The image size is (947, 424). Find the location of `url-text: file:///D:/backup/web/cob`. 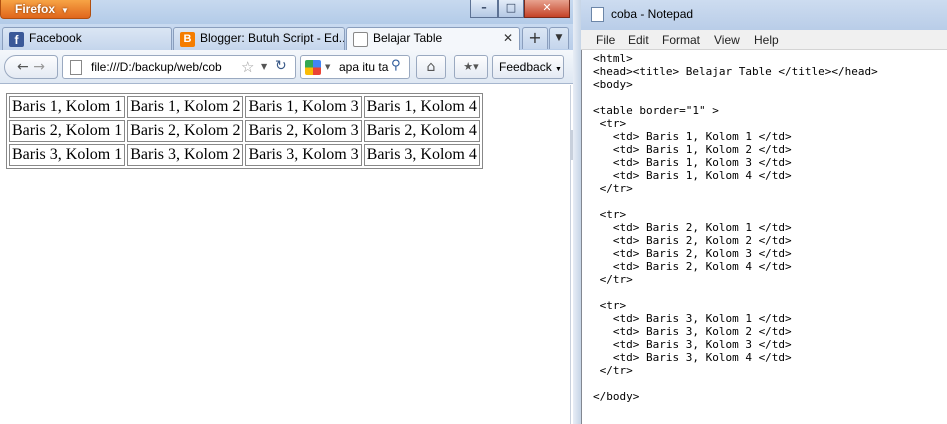

url-text: file:///D:/backup/web/cob is located at coordinates (164, 67).